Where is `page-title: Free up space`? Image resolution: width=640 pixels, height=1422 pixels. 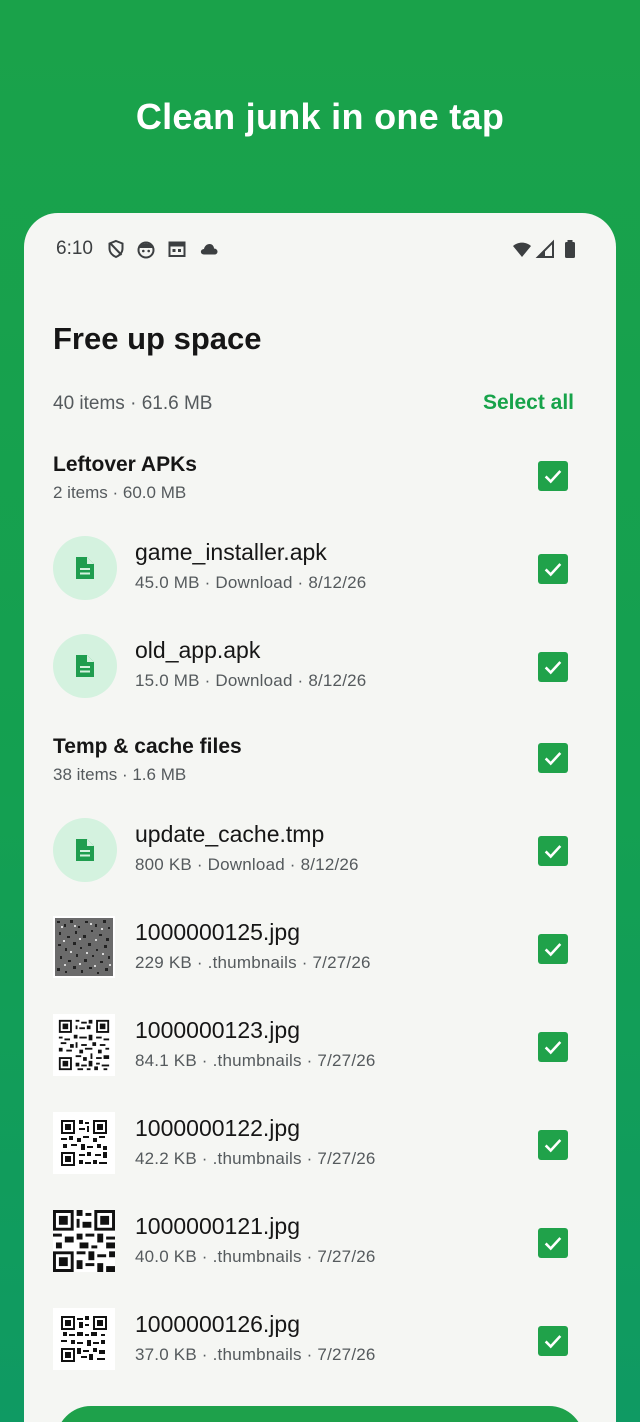 page-title: Free up space is located at coordinates (157, 338).